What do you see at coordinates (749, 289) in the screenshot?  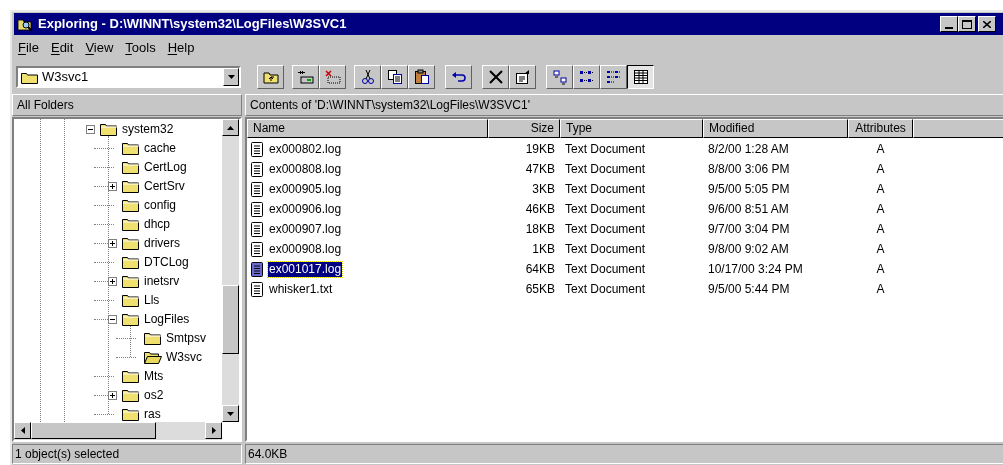 I see `table-cell-text: 9/5/00 5:44 PM` at bounding box center [749, 289].